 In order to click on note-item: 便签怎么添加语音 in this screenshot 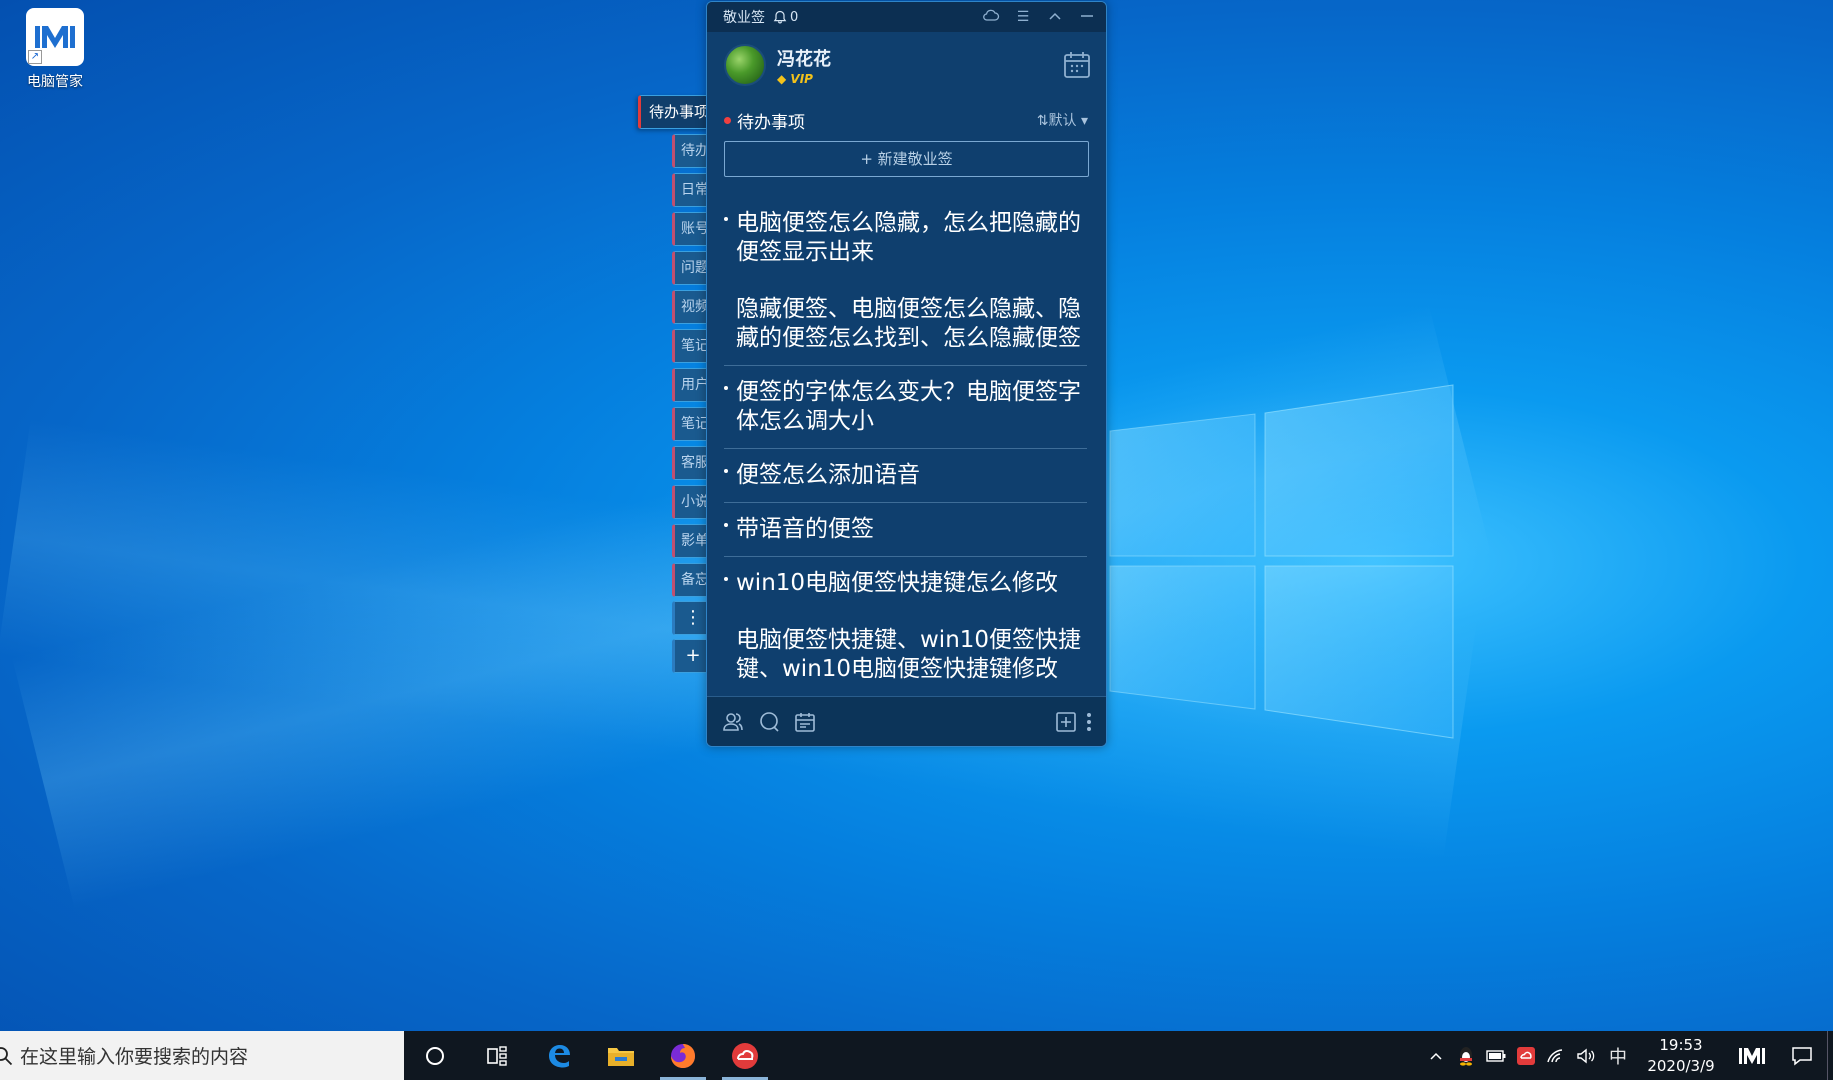, I will do `click(905, 476)`.